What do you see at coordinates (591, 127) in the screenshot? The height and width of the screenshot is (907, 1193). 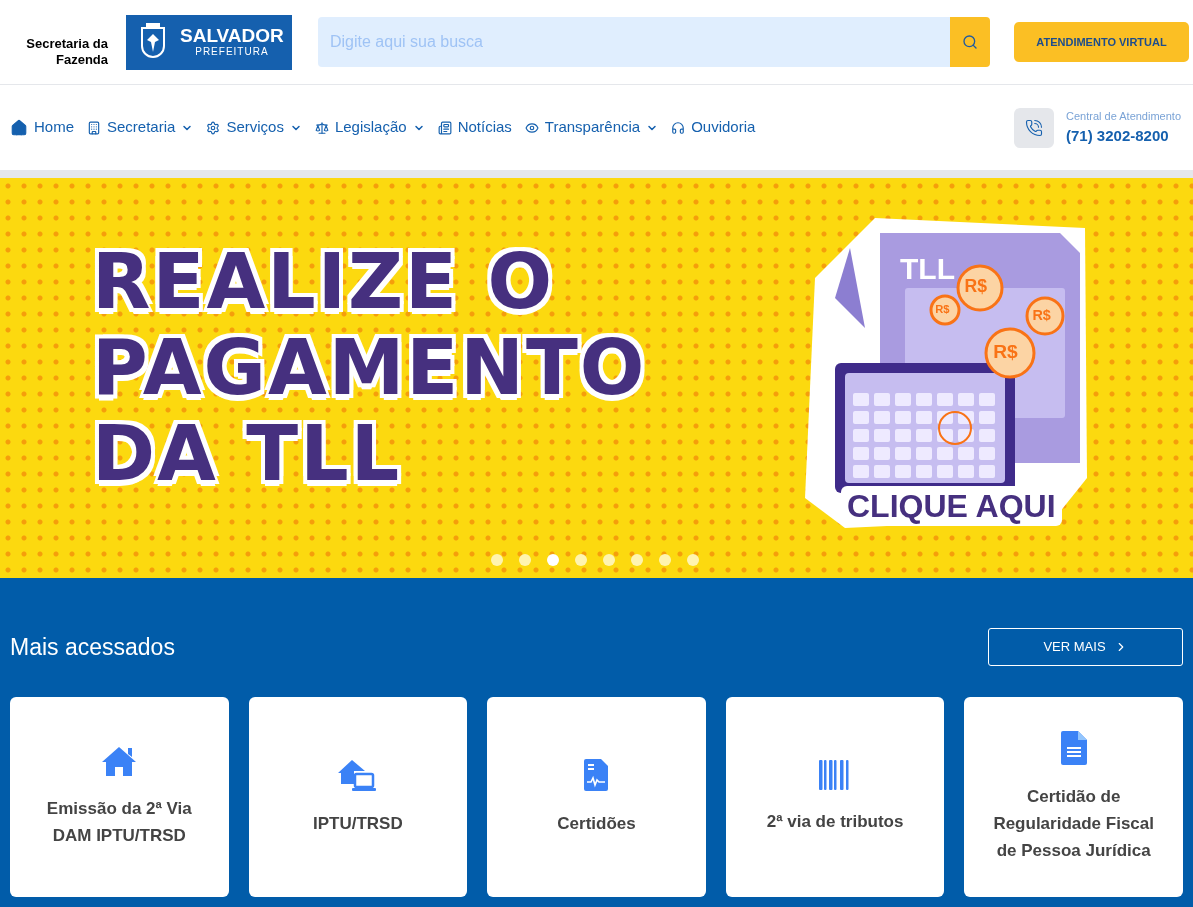 I see `nav-link: Transparência` at bounding box center [591, 127].